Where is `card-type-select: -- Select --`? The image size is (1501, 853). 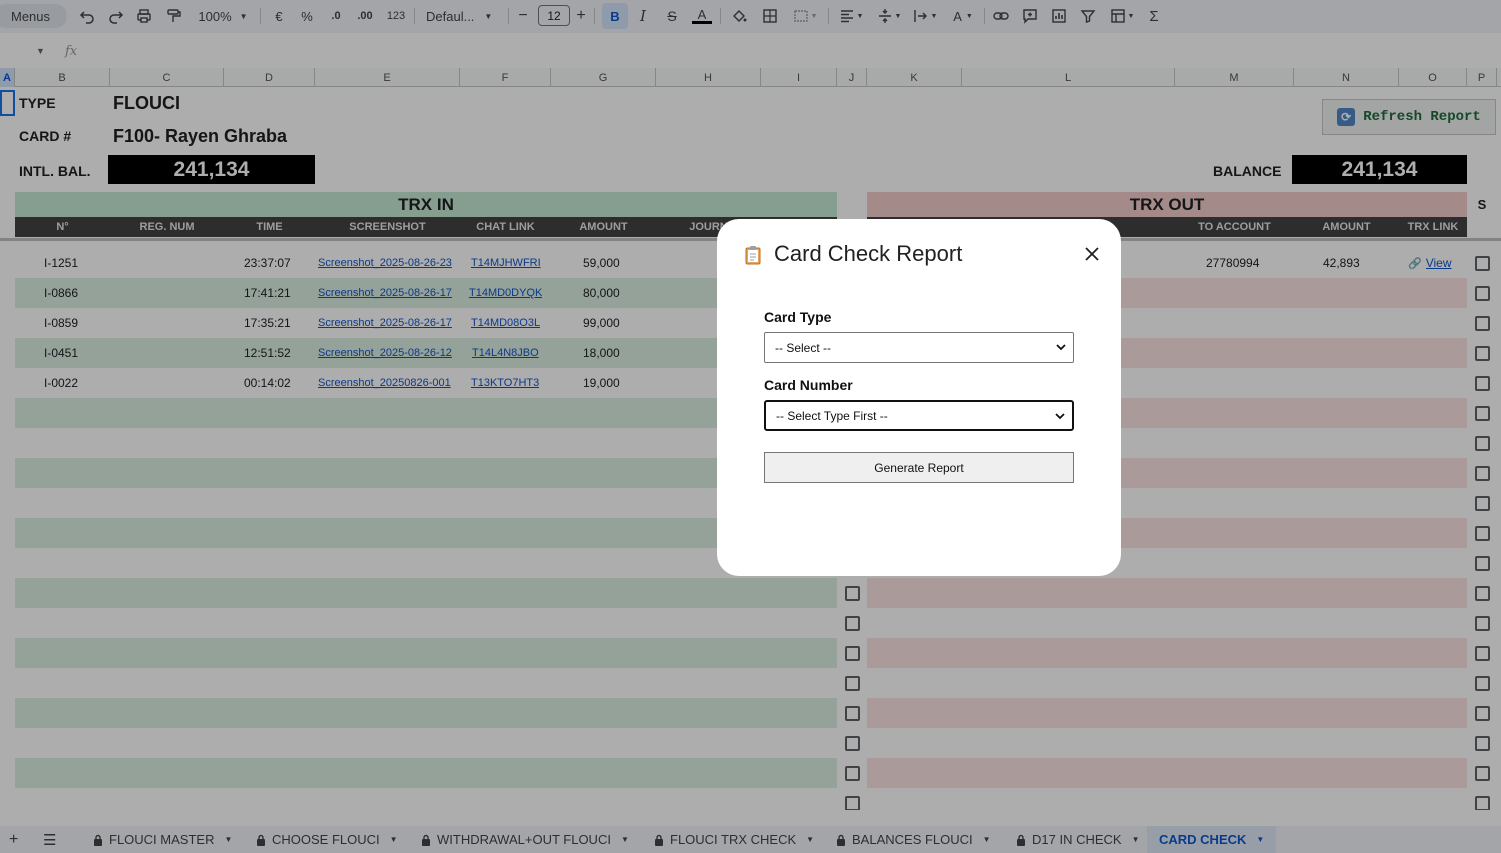 card-type-select: -- Select -- is located at coordinates (919, 347).